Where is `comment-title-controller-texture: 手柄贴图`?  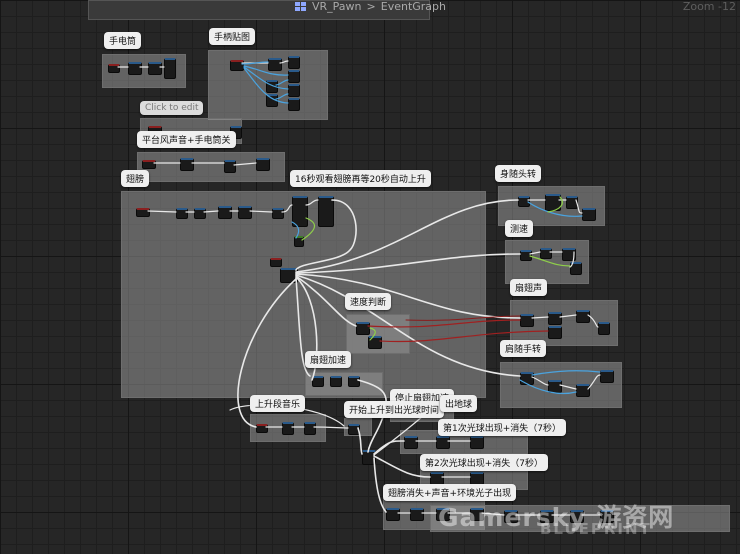
comment-title-controller-texture: 手柄贴图 is located at coordinates (232, 36).